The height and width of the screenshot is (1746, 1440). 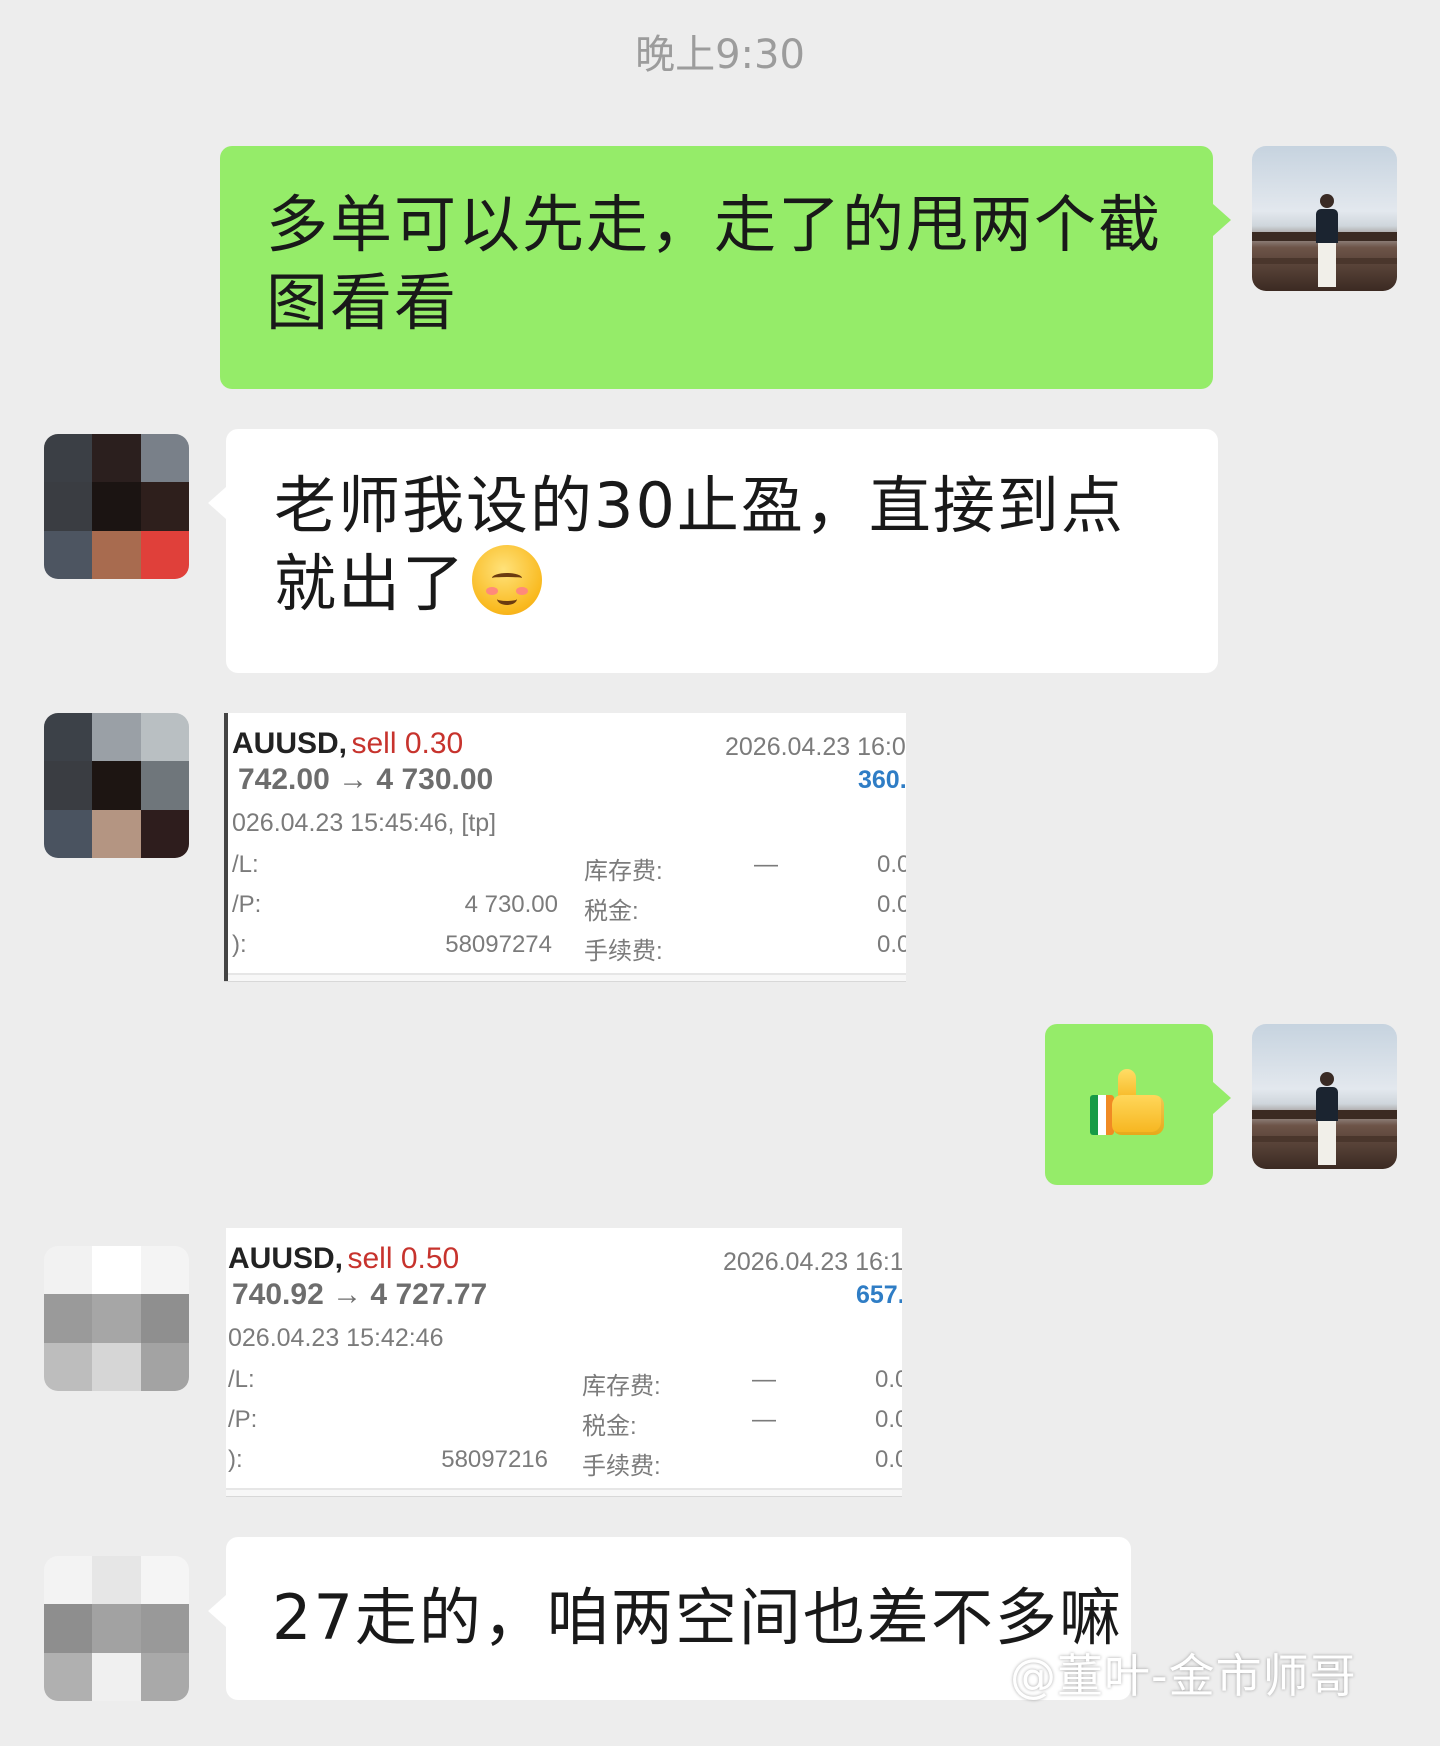 I want to click on message-text: 老师我设的30止盈，直接到点就出了, so click(x=699, y=544).